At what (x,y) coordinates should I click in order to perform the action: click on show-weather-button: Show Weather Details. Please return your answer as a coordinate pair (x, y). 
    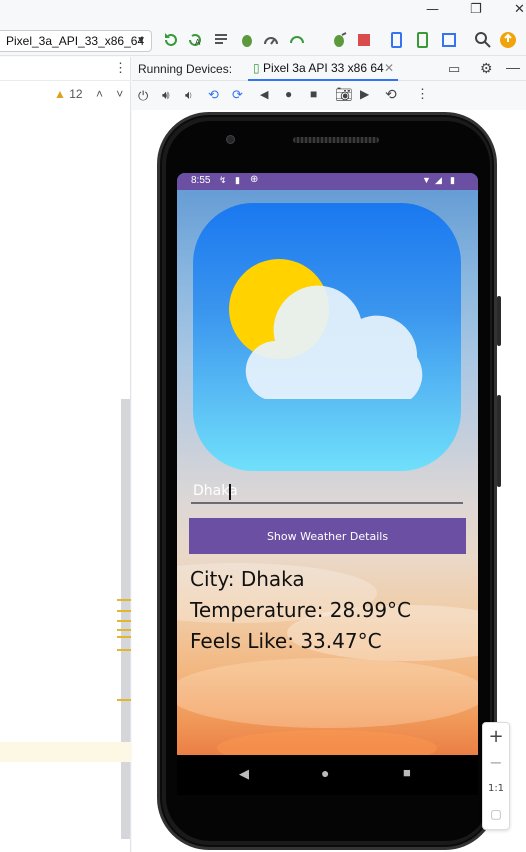
    Looking at the image, I should click on (327, 536).